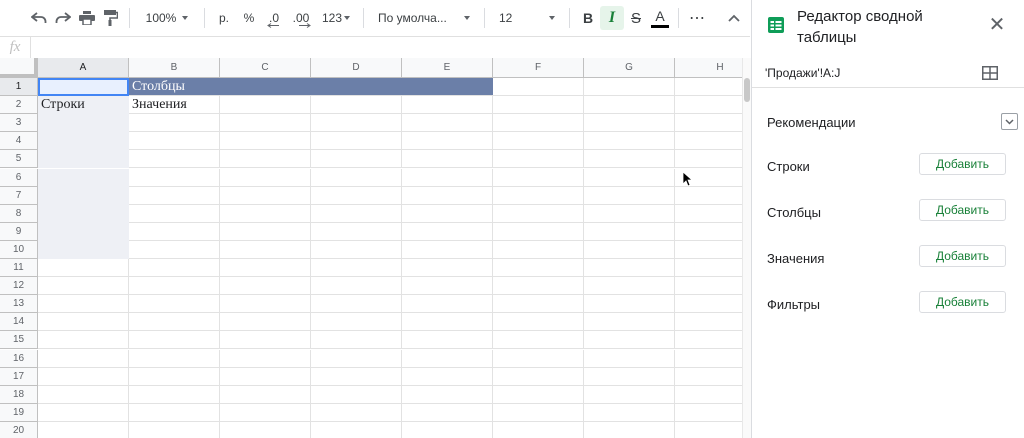 This screenshot has width=1024, height=438. What do you see at coordinates (83, 376) in the screenshot?
I see `cell-a17` at bounding box center [83, 376].